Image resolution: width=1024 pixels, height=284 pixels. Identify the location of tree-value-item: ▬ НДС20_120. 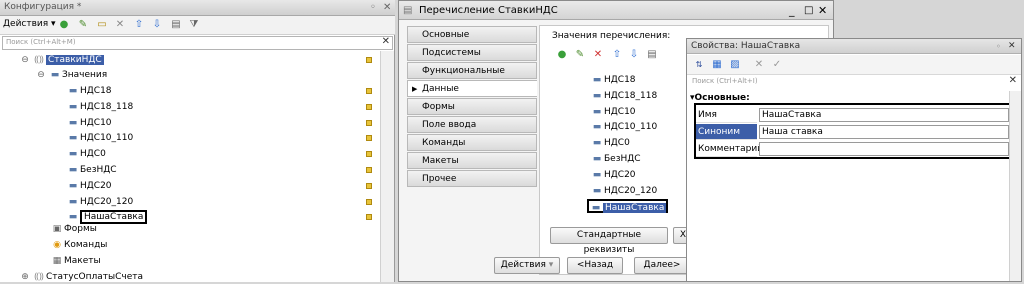
(99, 202).